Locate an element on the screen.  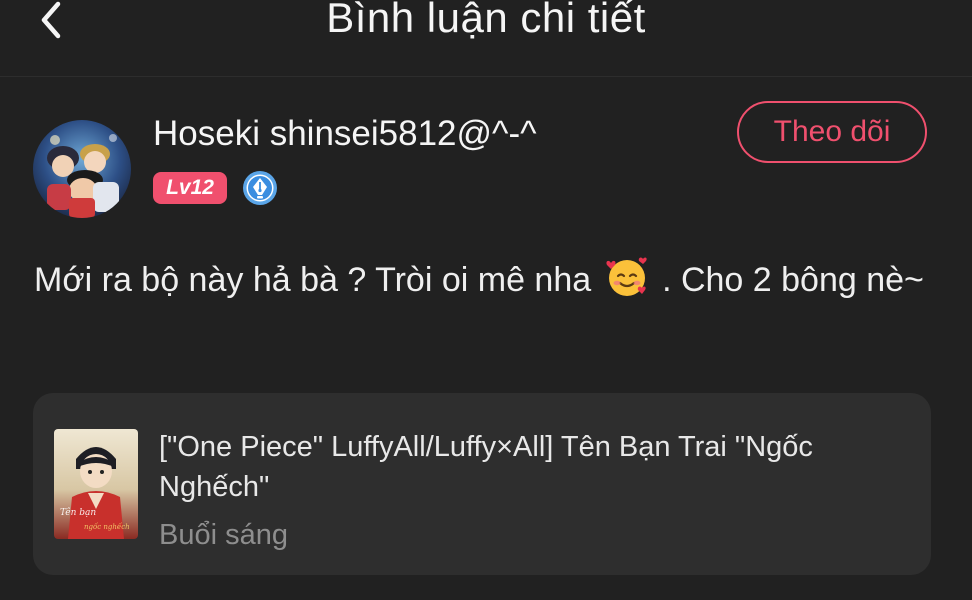
svg-text: Tên bạn is located at coordinates (78, 512).